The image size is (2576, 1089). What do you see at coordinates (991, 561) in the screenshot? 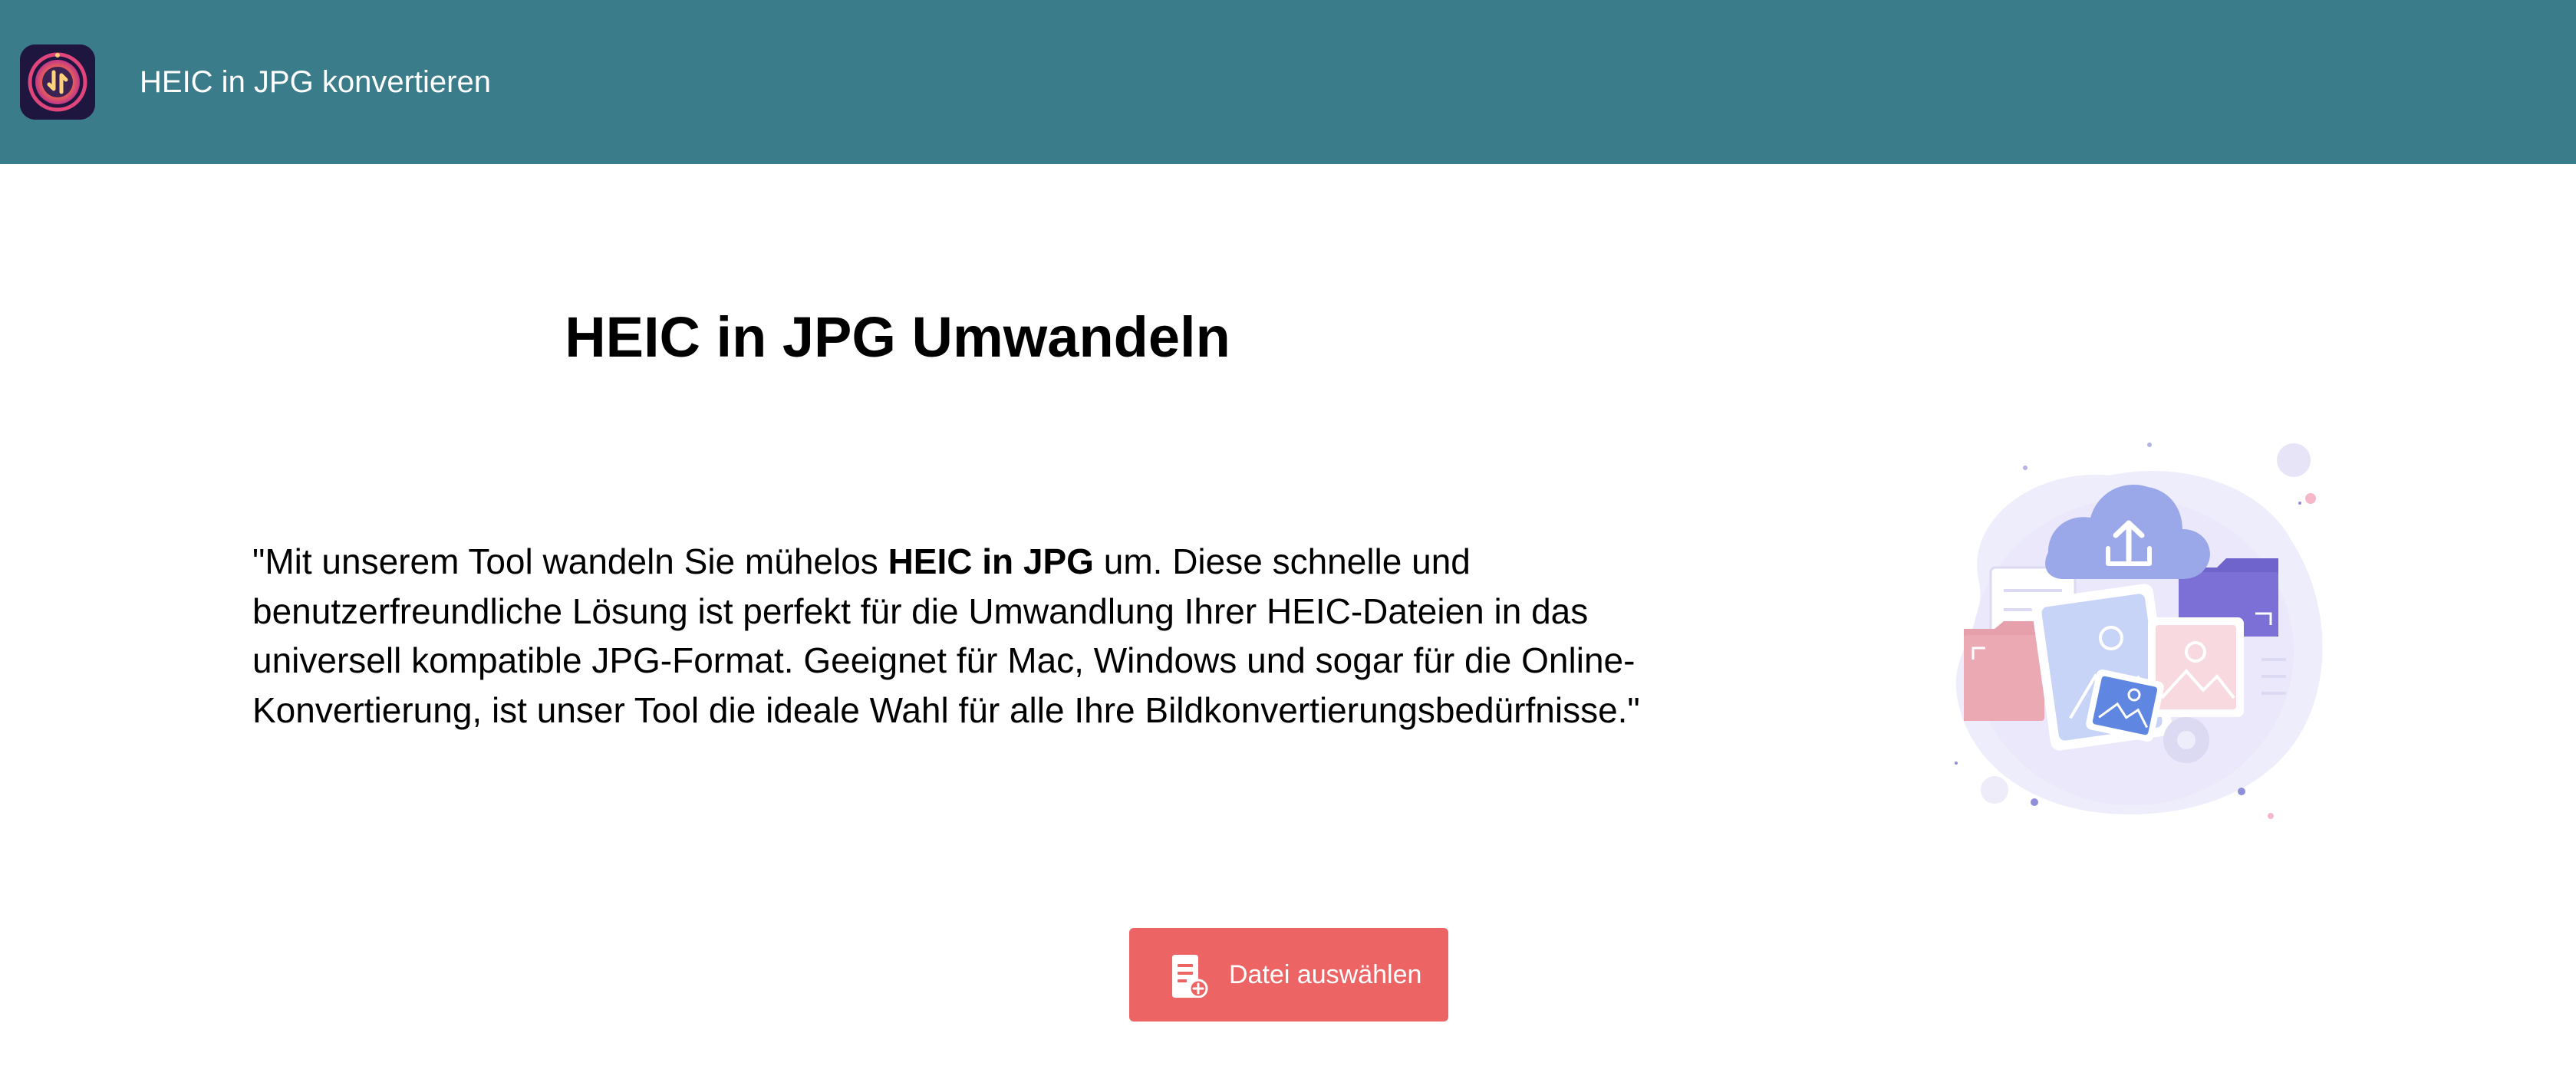
I see `description-highlight: HEIC in JPG` at bounding box center [991, 561].